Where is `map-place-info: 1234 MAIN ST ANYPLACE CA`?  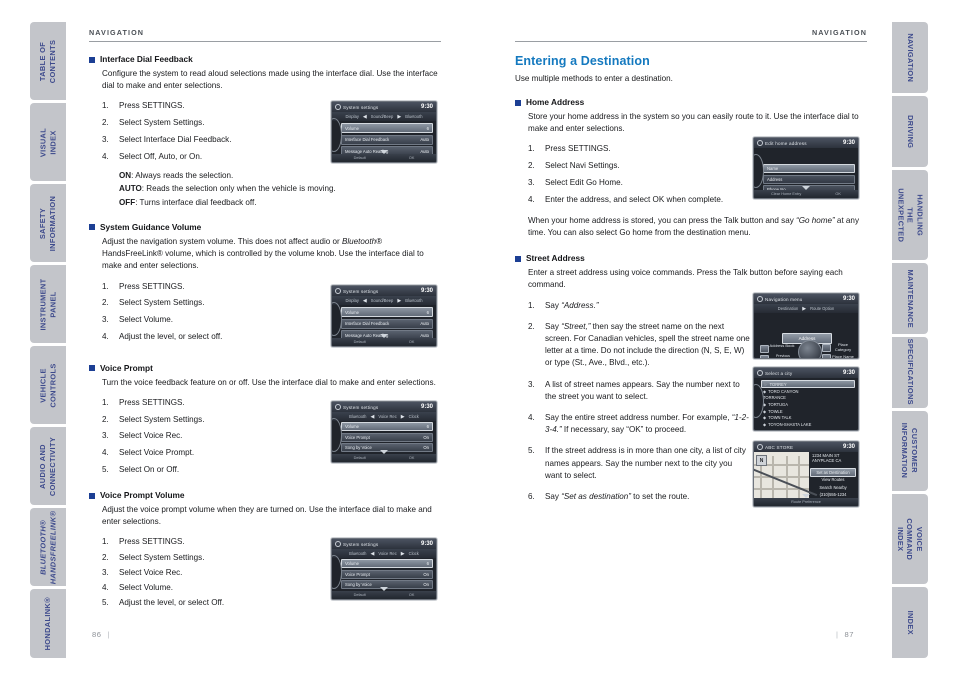 map-place-info: 1234 MAIN ST ANYPLACE CA is located at coordinates (833, 458).